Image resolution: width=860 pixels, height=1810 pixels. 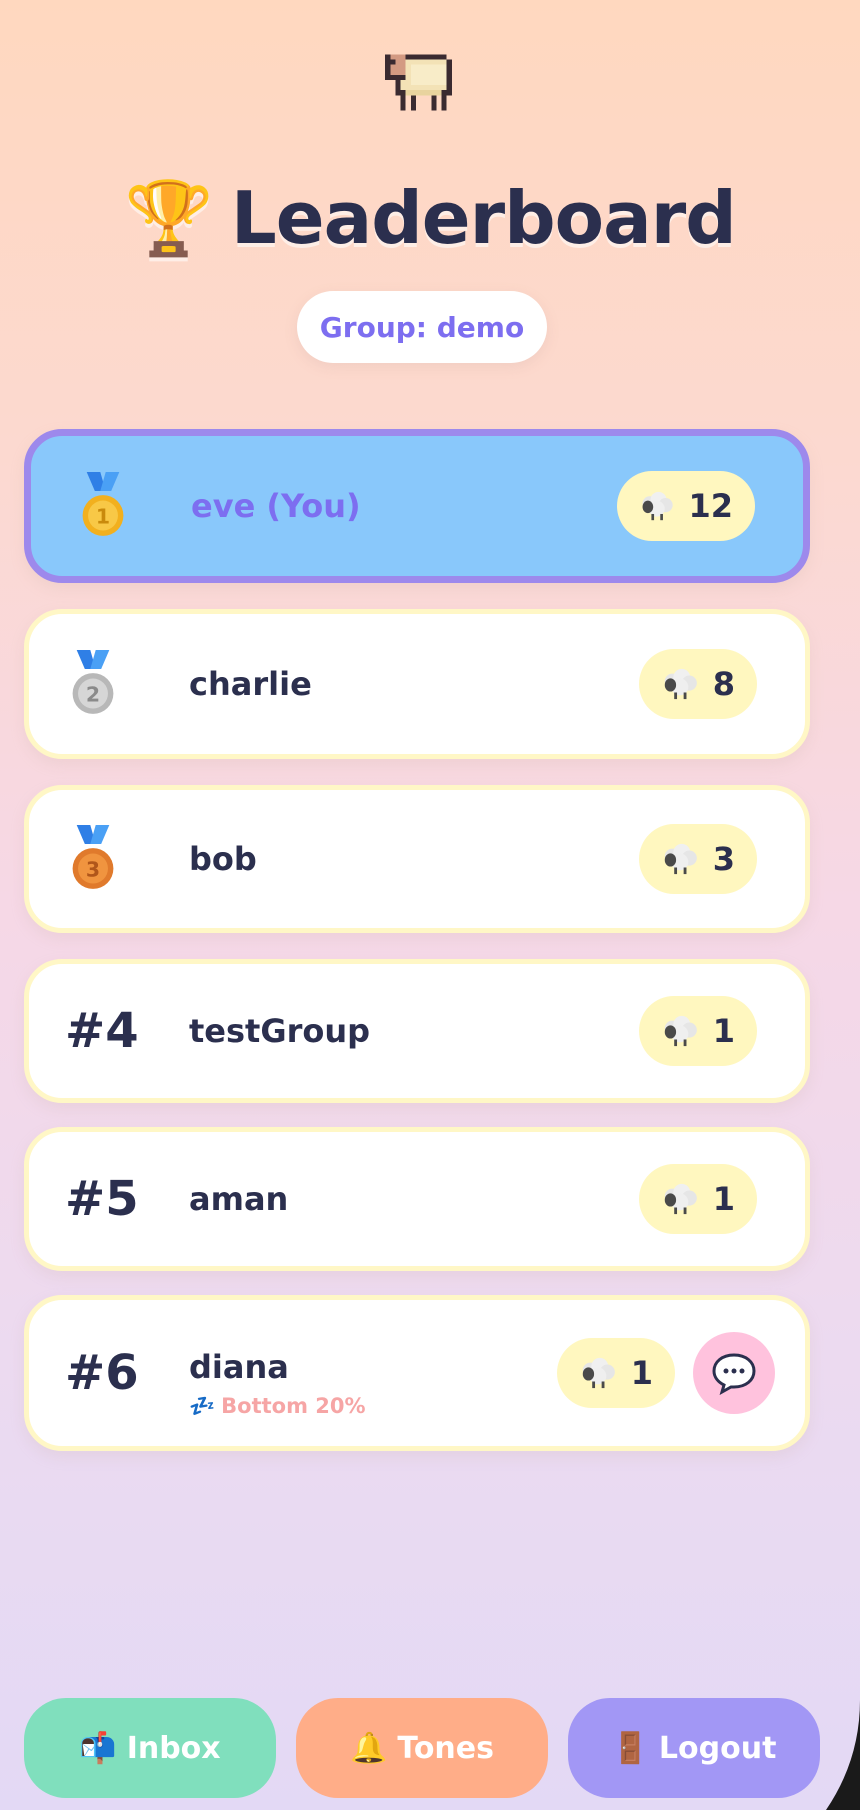 I want to click on frame-edge, so click(x=843, y=905).